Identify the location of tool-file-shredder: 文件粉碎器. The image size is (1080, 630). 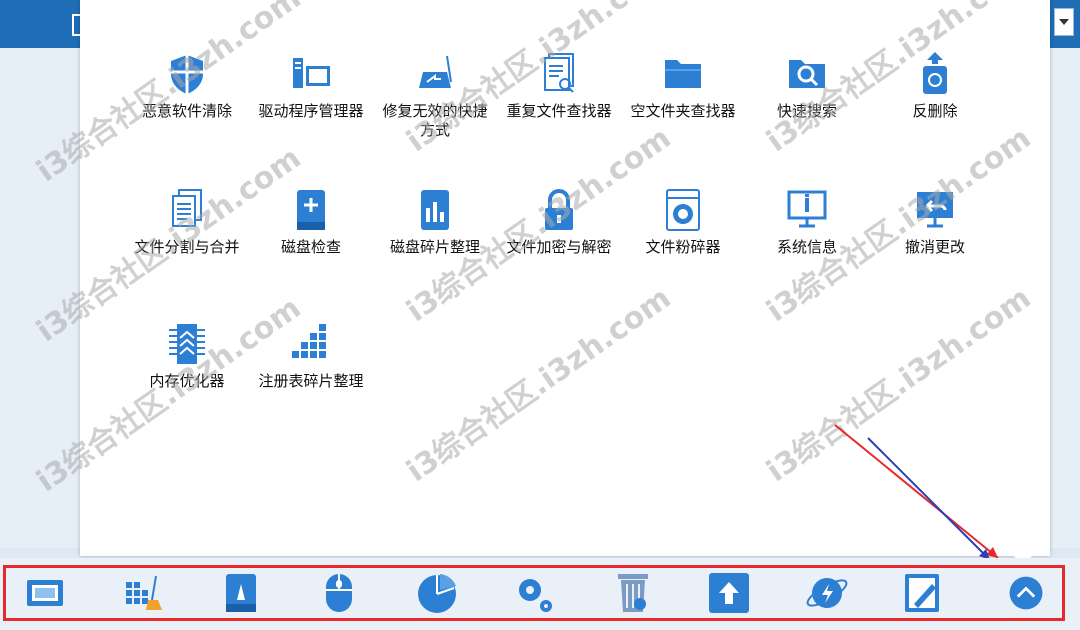
(683, 222).